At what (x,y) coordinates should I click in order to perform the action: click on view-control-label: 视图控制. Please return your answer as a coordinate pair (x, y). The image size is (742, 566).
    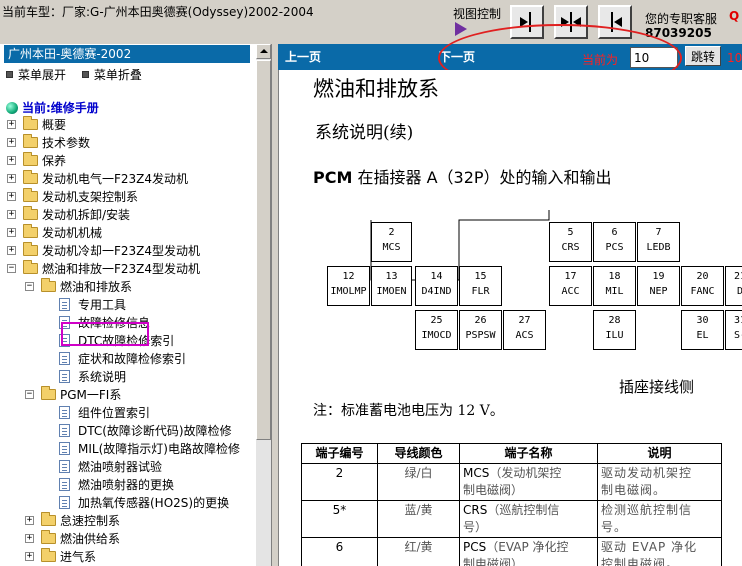
    Looking at the image, I should click on (477, 14).